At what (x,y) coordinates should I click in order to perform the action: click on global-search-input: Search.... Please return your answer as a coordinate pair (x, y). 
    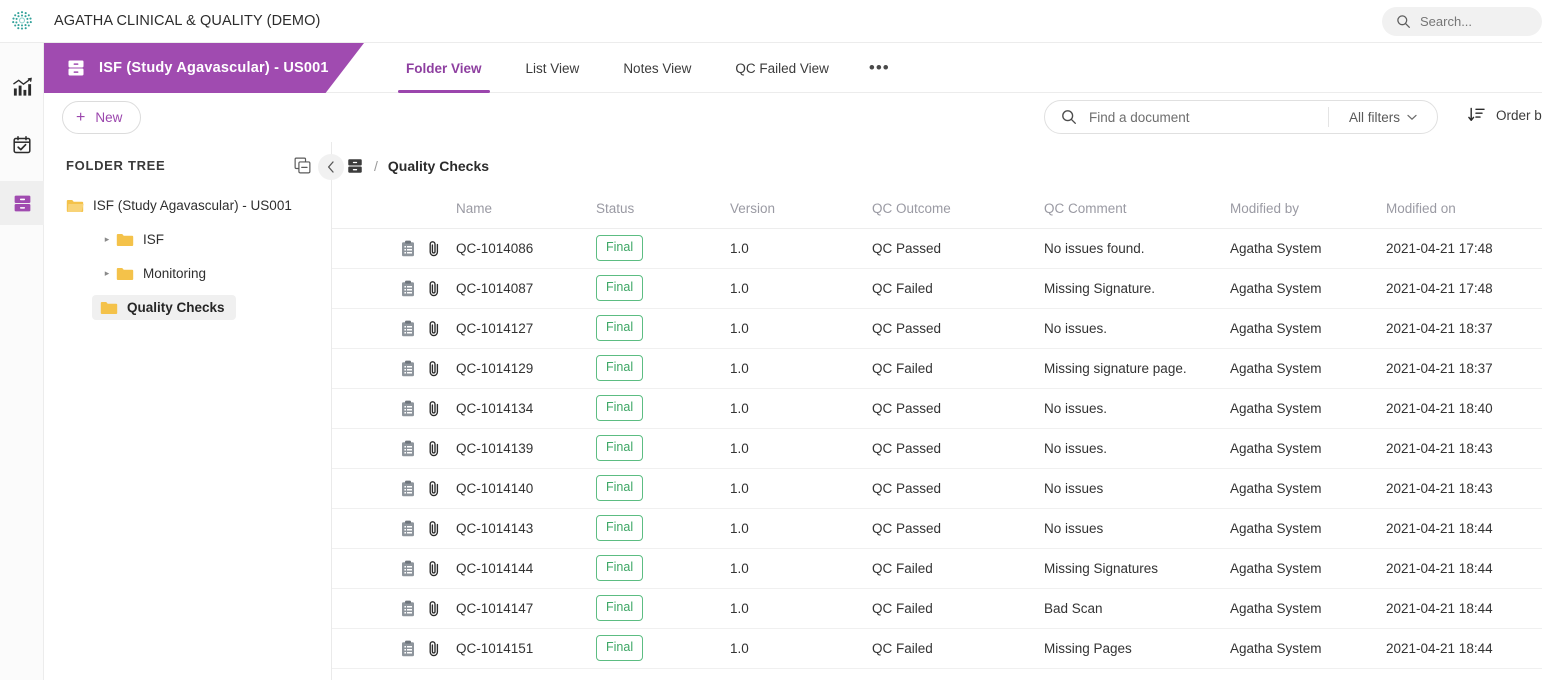
    Looking at the image, I should click on (1462, 21).